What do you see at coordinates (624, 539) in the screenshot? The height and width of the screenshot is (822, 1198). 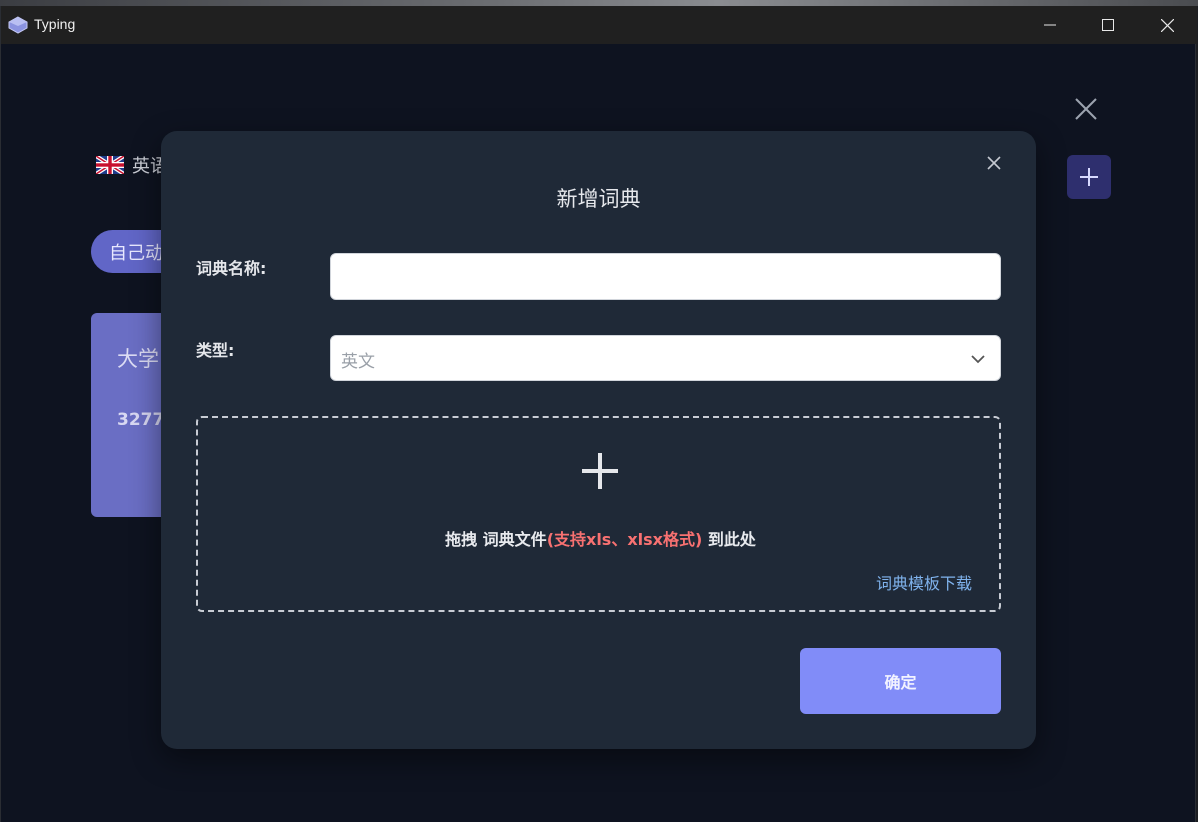 I see `drop-format-hint: (支持xls、xlsx格式)` at bounding box center [624, 539].